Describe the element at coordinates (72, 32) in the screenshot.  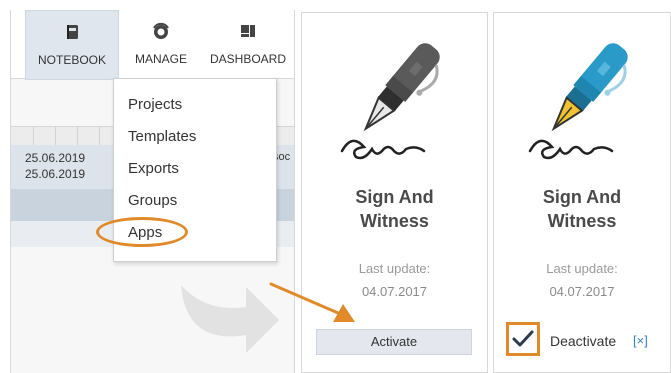
I see `notebook-icon` at that location.